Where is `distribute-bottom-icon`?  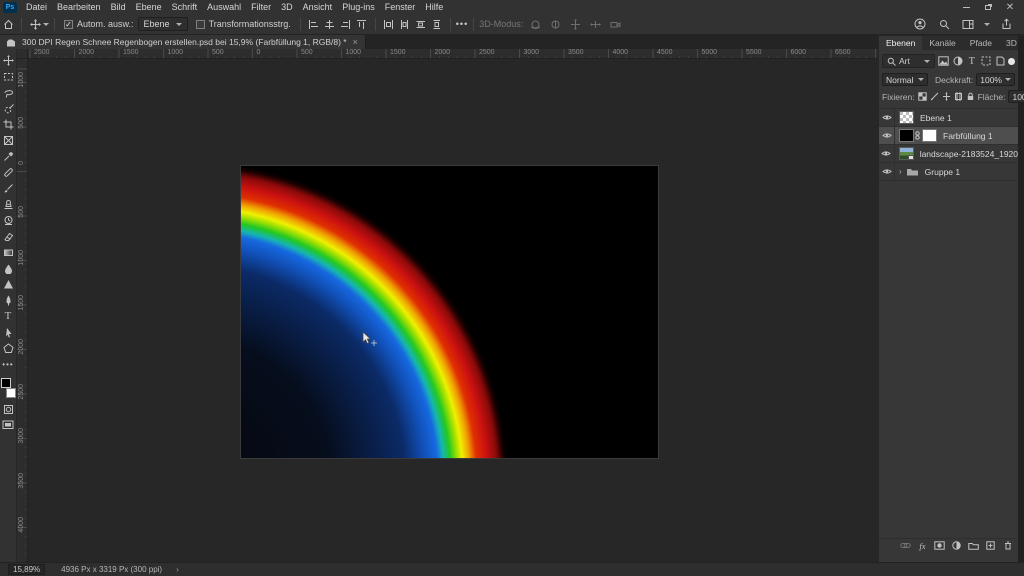 distribute-bottom-icon is located at coordinates (437, 24).